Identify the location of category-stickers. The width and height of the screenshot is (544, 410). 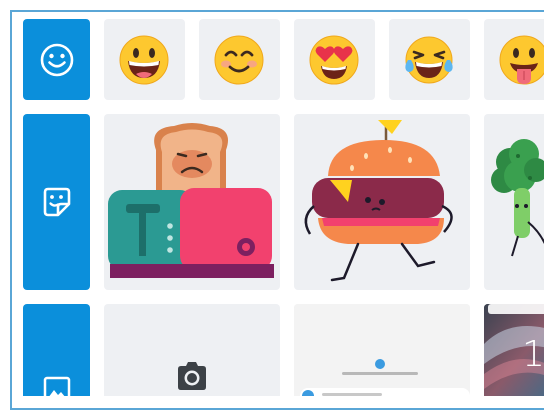
(56, 202).